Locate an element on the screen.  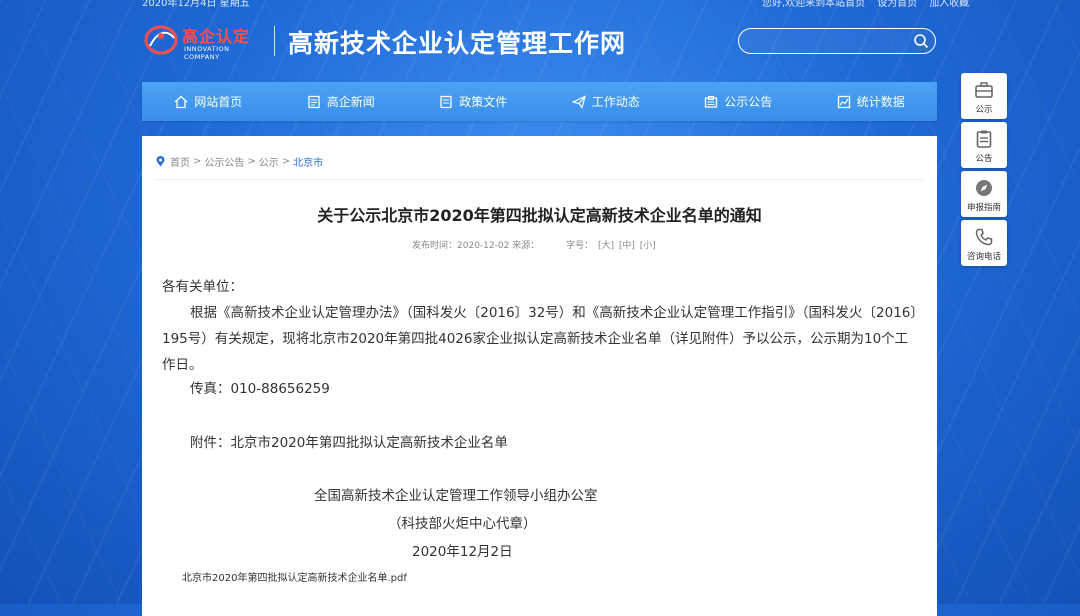
current-date: 2020年12月4日 星期五 is located at coordinates (196, 4).